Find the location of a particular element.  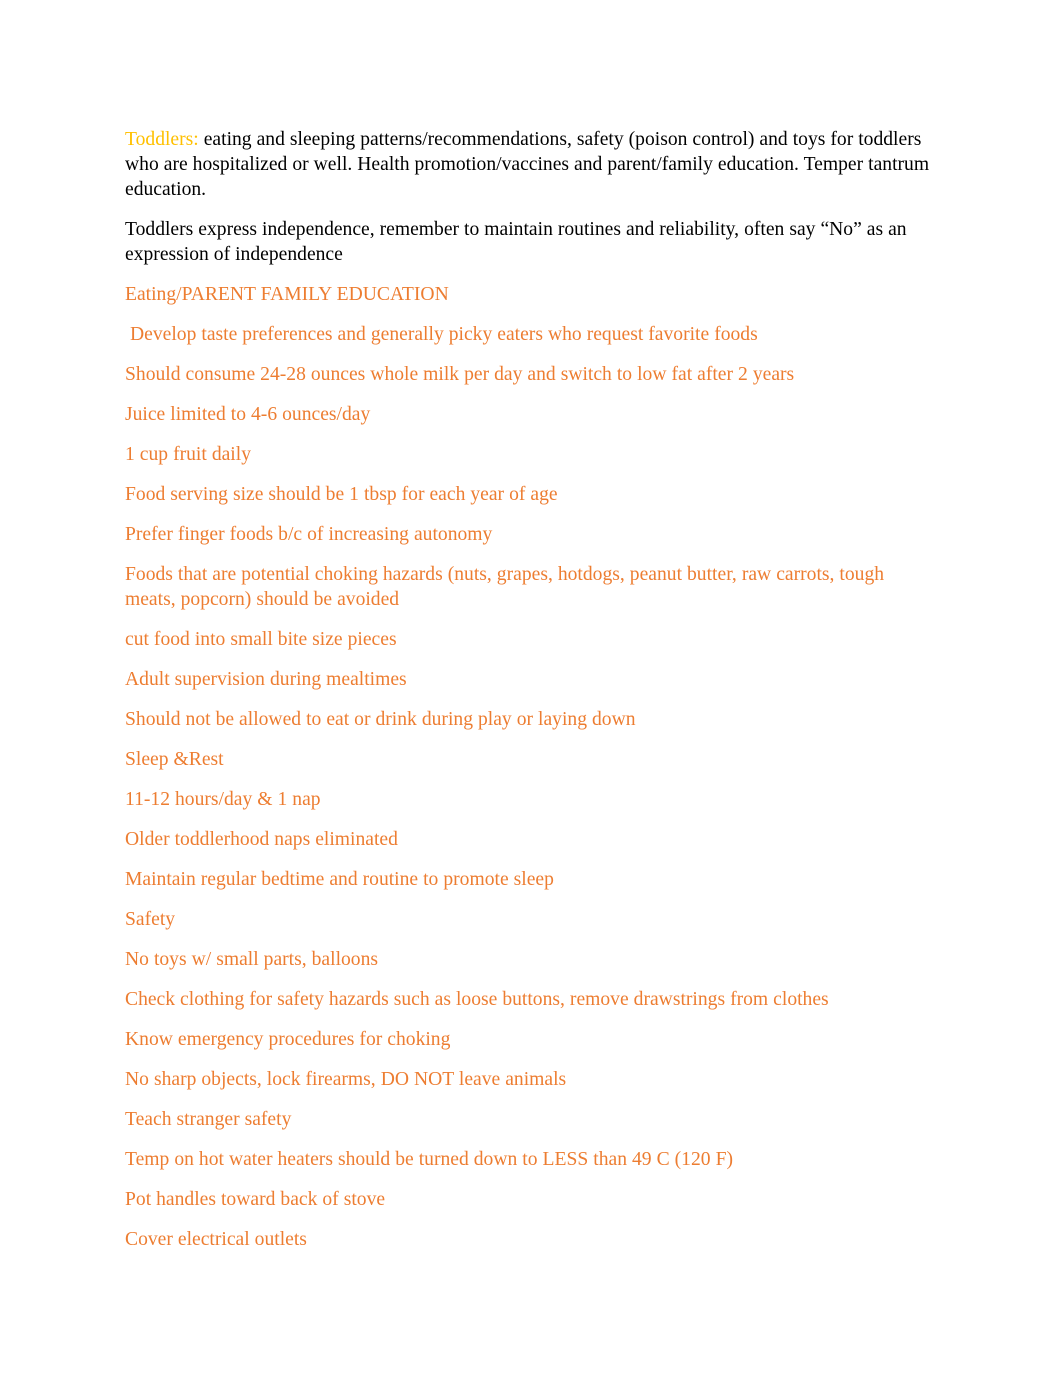

toddlers-label: Toddlers: is located at coordinates (162, 139).